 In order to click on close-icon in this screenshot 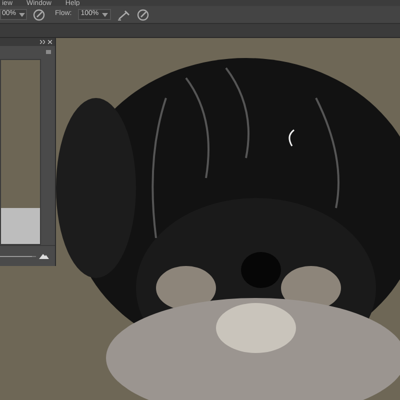, I will do `click(50, 42)`.